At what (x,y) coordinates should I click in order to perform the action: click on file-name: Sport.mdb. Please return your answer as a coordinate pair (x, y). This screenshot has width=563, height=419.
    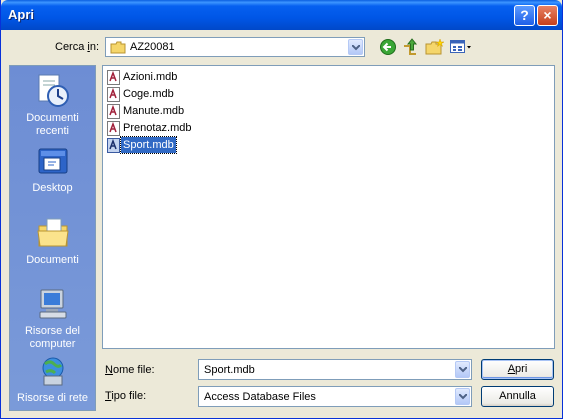
    Looking at the image, I should click on (148, 145).